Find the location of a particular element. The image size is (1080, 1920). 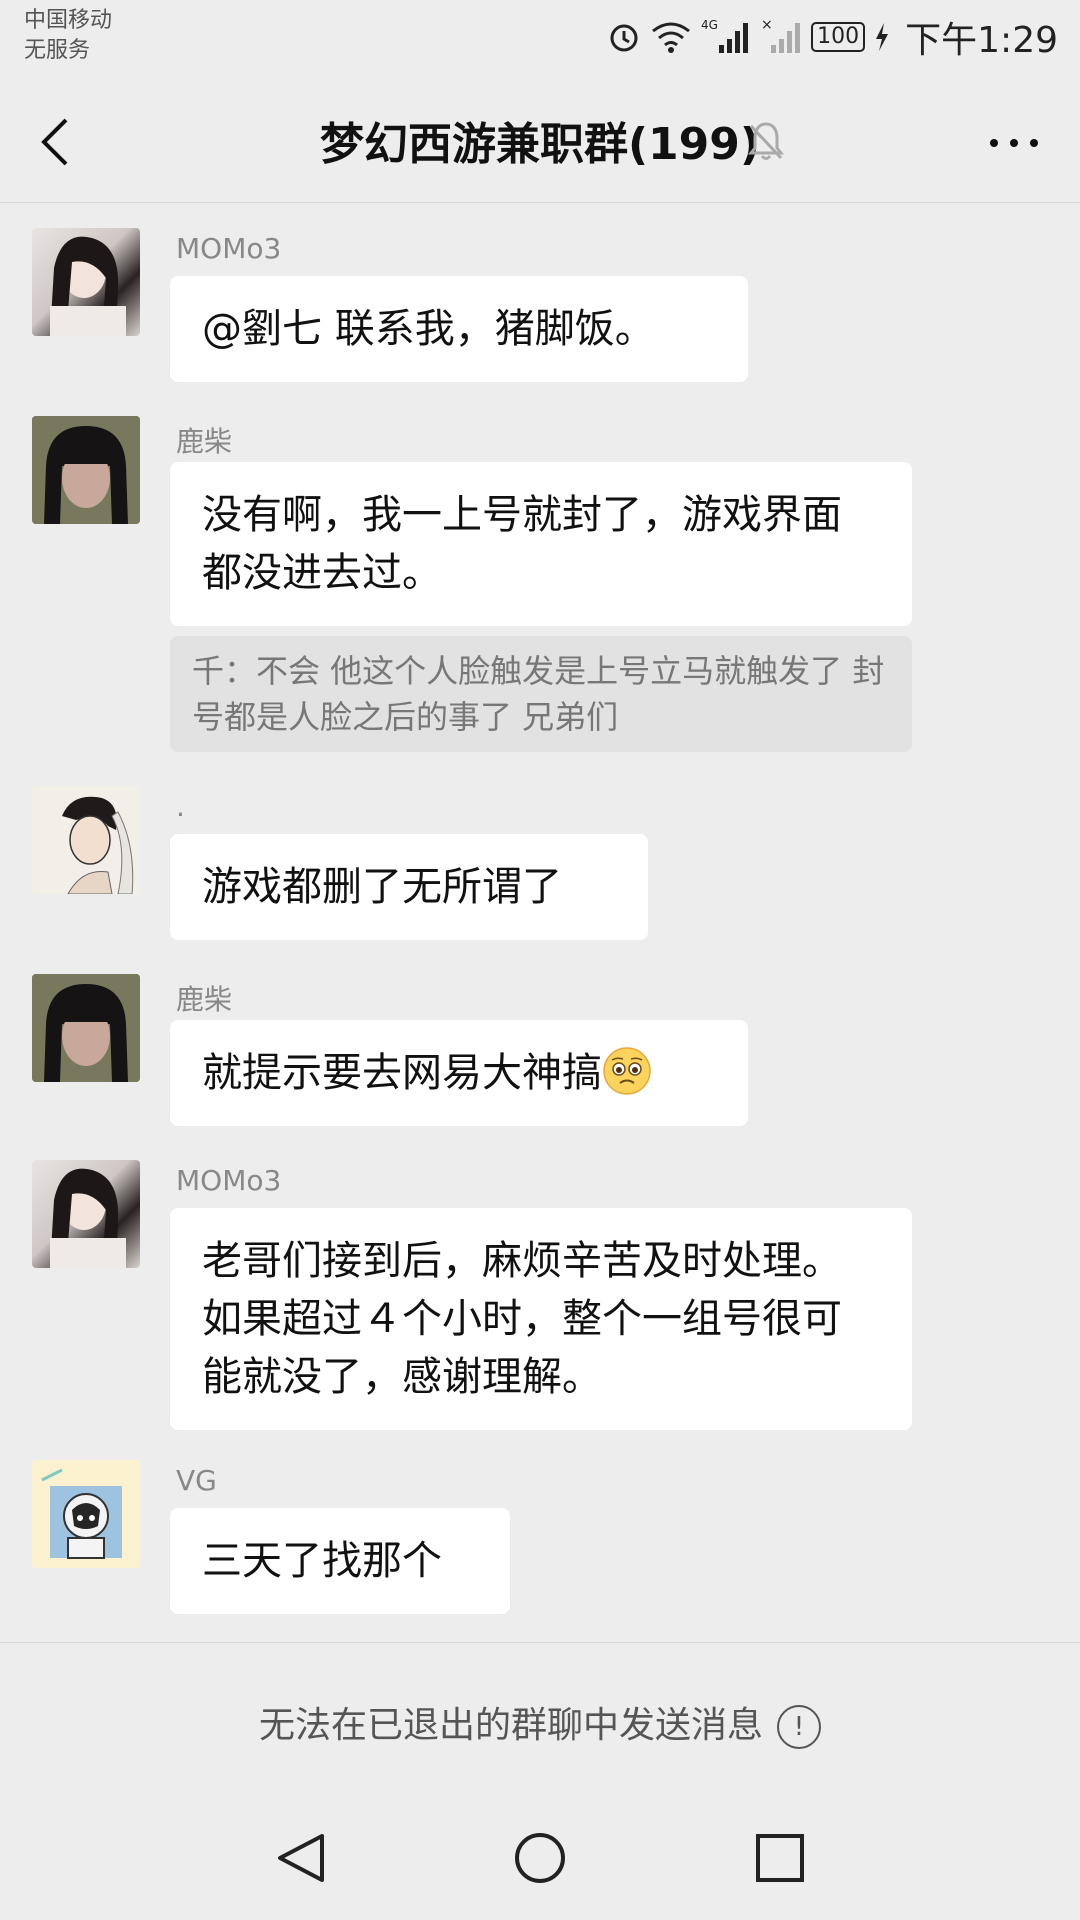

nav-back-icon is located at coordinates (301, 1858).